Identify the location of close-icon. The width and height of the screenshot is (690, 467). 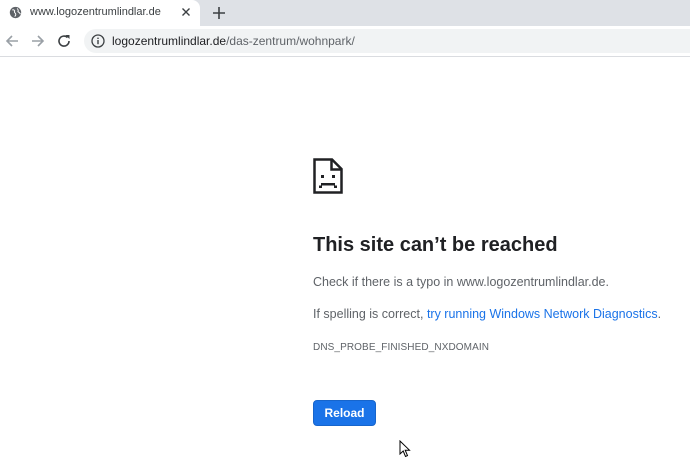
(186, 12).